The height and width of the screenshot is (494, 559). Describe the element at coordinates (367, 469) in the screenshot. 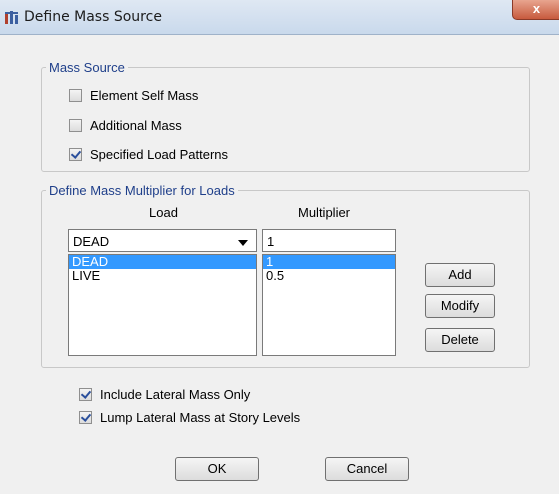

I see `cancel-button: Cancel` at that location.